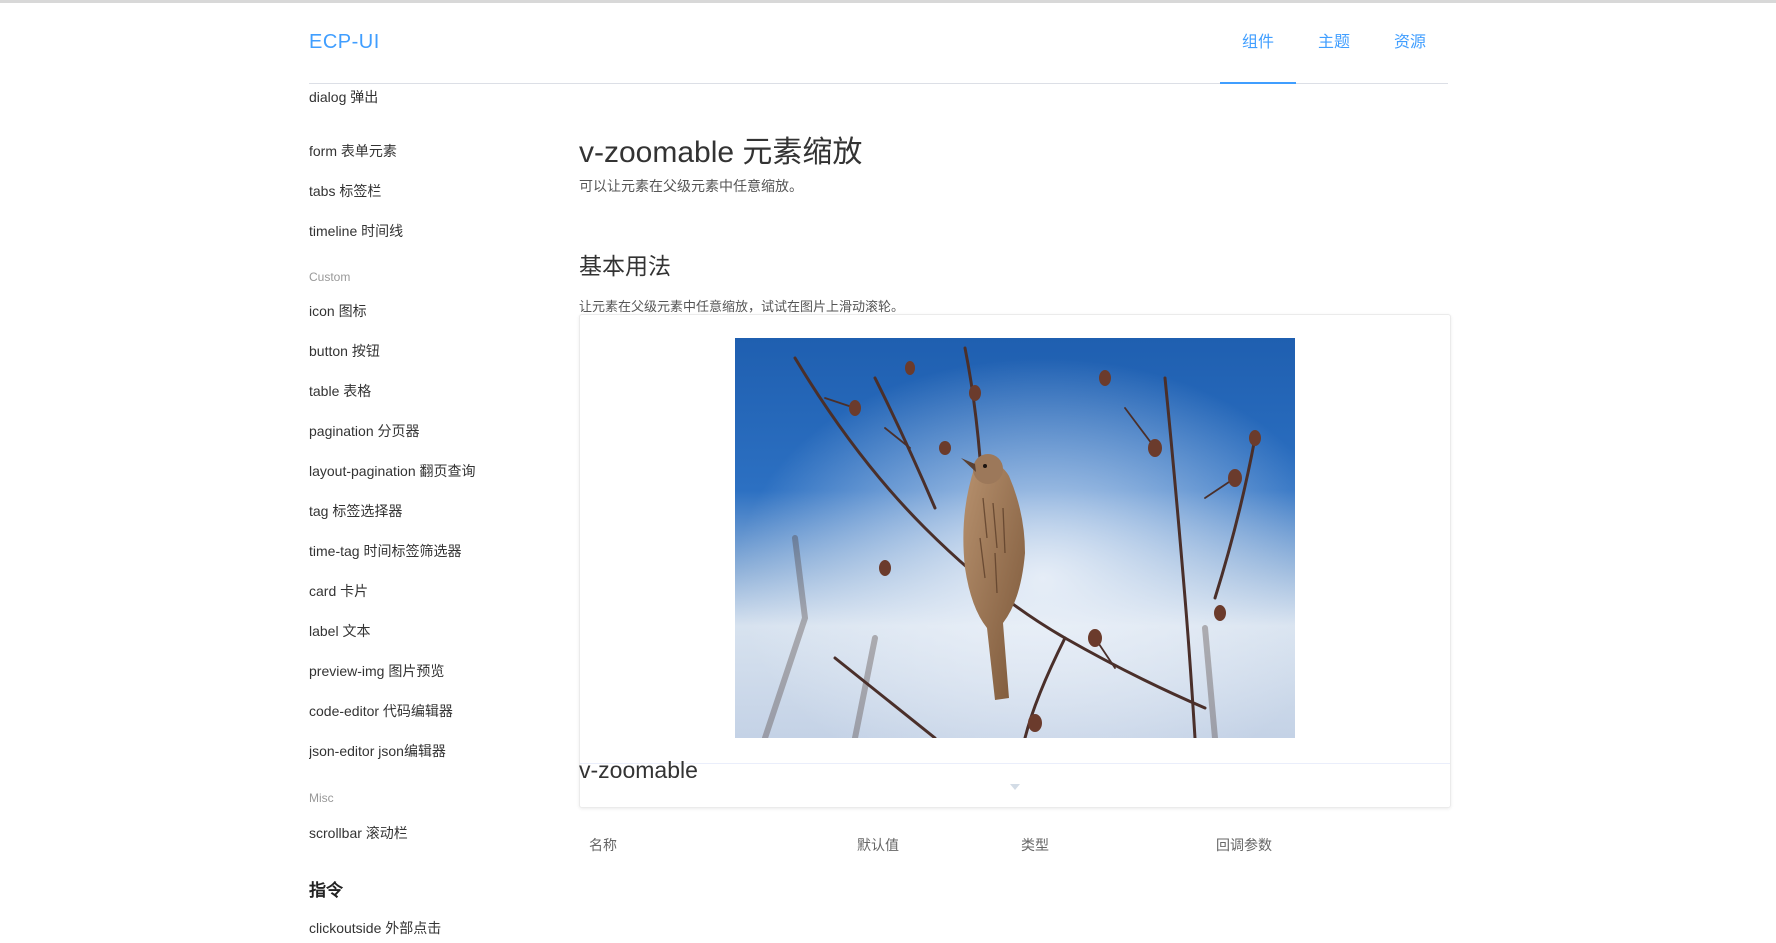  I want to click on nav-item-components: 组件, so click(1258, 43).